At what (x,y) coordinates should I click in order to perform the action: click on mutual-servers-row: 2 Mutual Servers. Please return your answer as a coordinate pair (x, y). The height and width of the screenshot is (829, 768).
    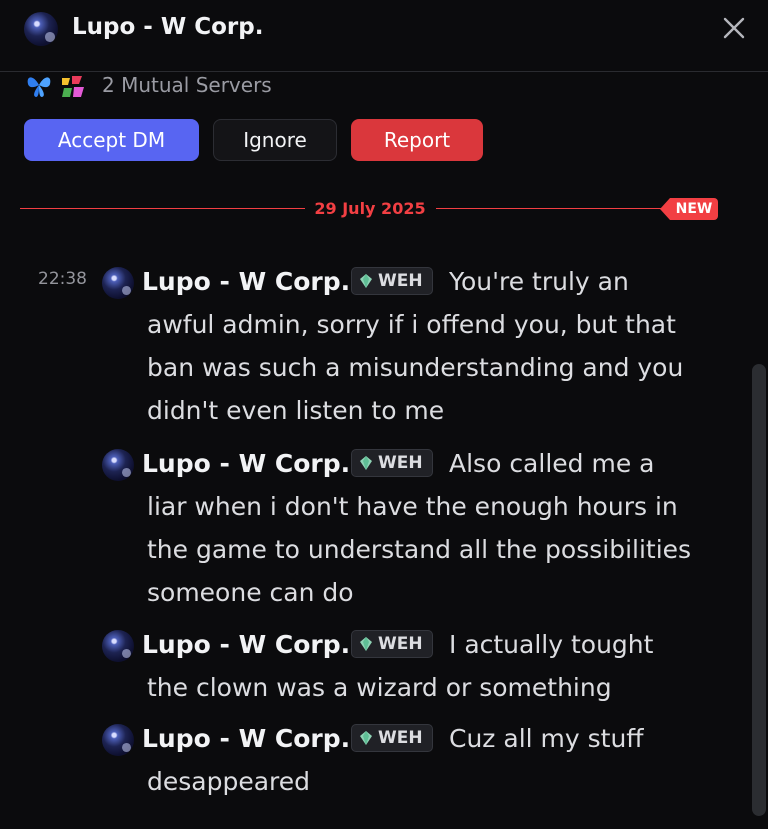
    Looking at the image, I should click on (148, 85).